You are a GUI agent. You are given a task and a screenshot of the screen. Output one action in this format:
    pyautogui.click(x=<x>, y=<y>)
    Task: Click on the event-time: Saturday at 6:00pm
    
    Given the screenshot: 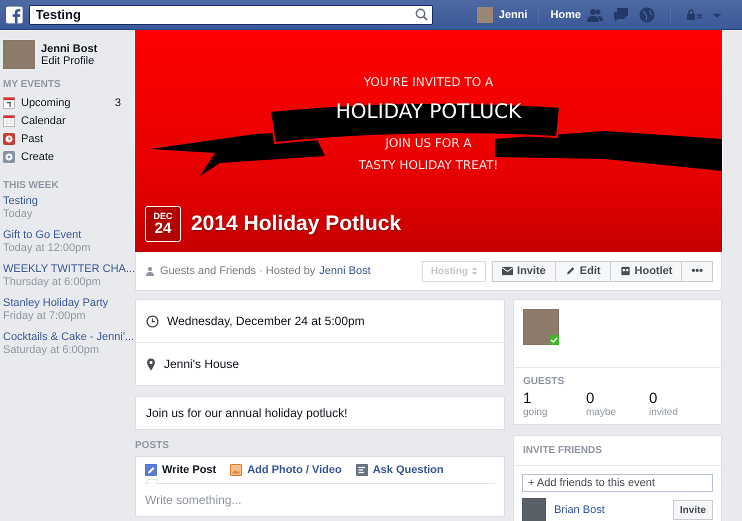 What is the action you would take?
    pyautogui.click(x=51, y=350)
    